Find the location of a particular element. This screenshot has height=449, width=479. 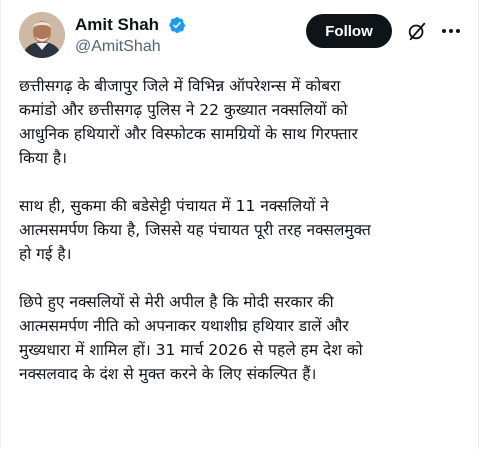

profile-avatar is located at coordinates (42, 35).